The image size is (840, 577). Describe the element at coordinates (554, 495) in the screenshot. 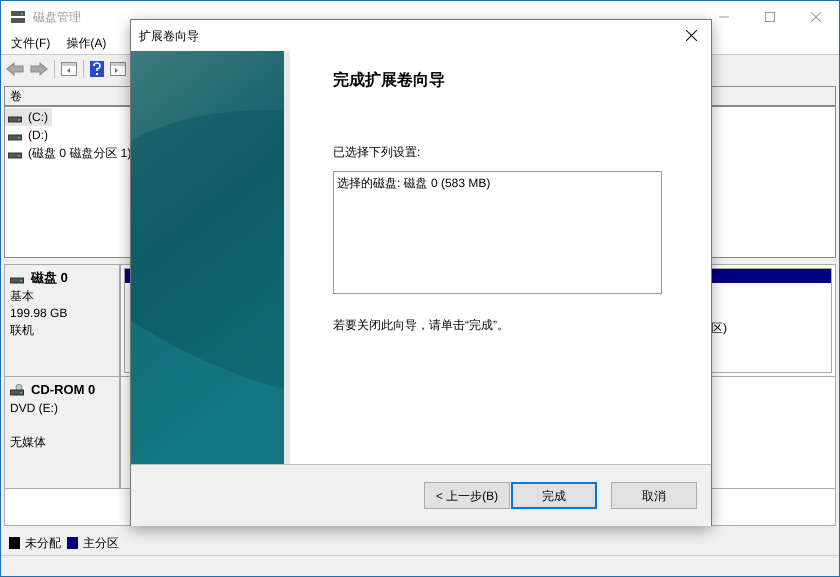

I see `dialog-button: 完成` at that location.